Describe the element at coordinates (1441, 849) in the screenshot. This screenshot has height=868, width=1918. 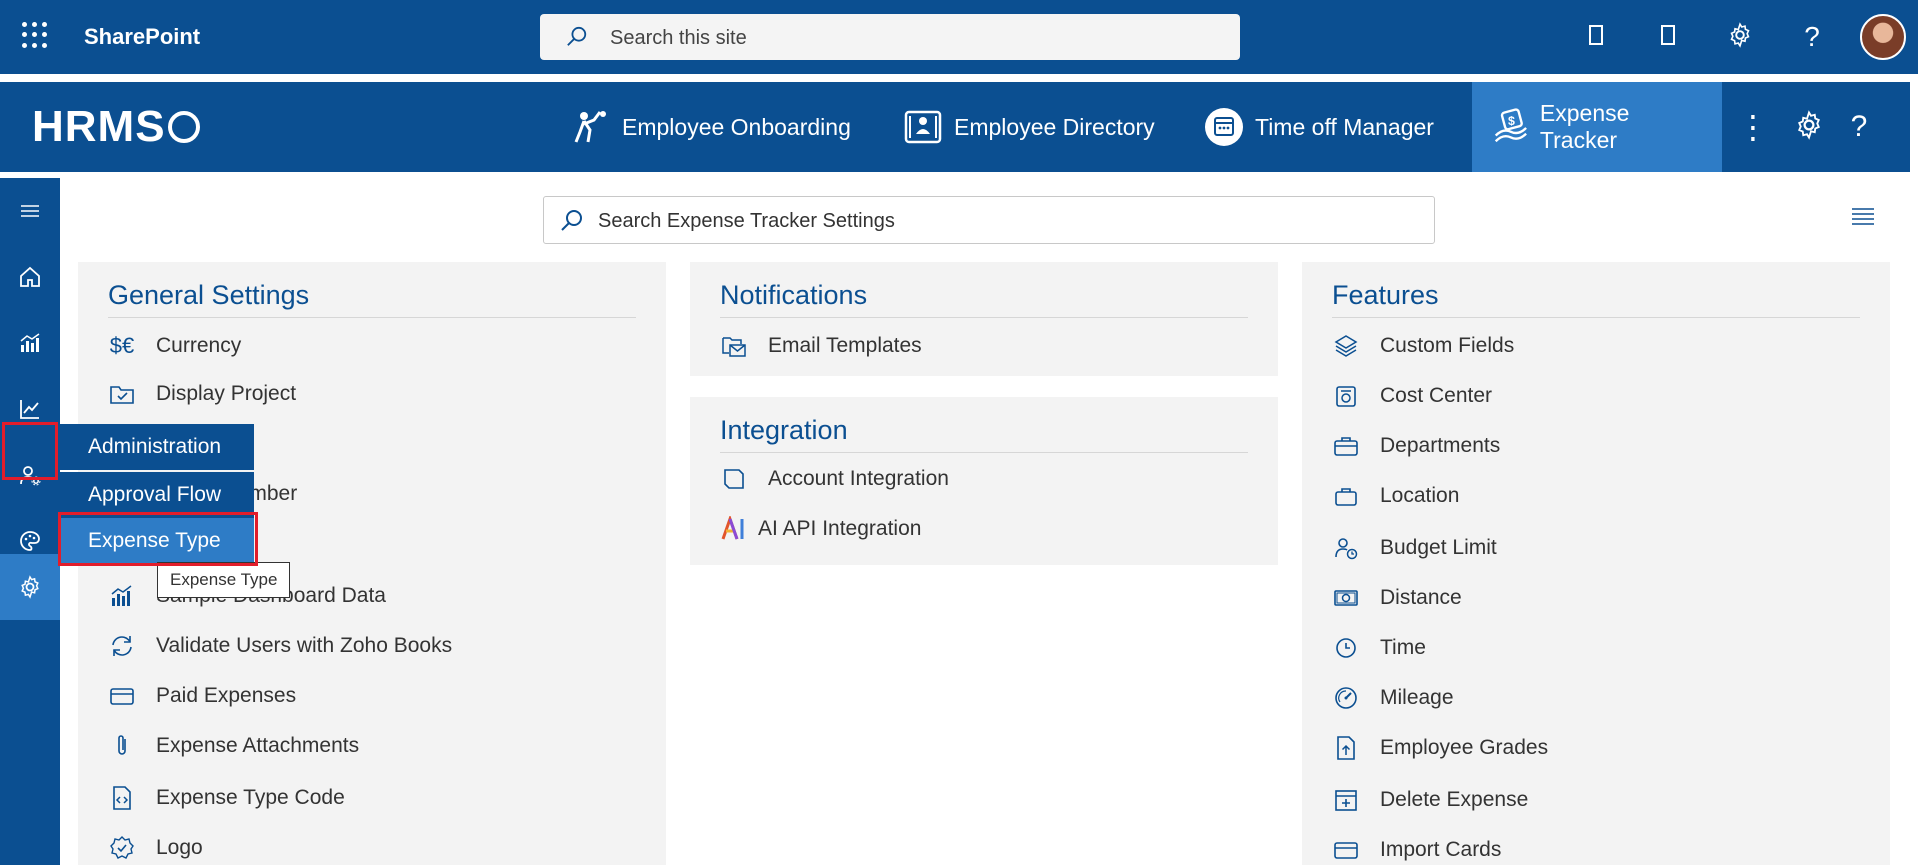
I see `setting-label: Import Cards` at that location.